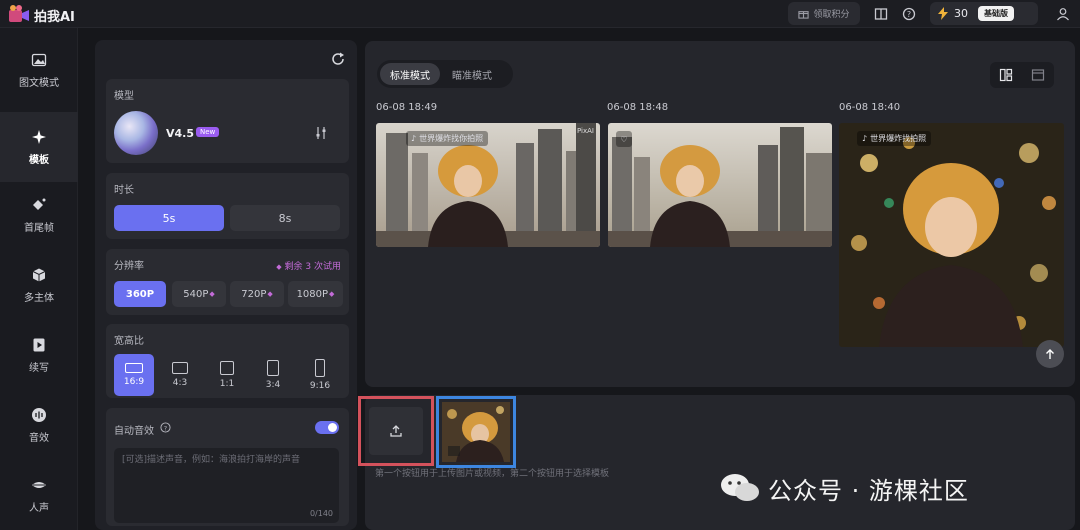  I want to click on claim-credits-button: 领取积分, so click(824, 13).